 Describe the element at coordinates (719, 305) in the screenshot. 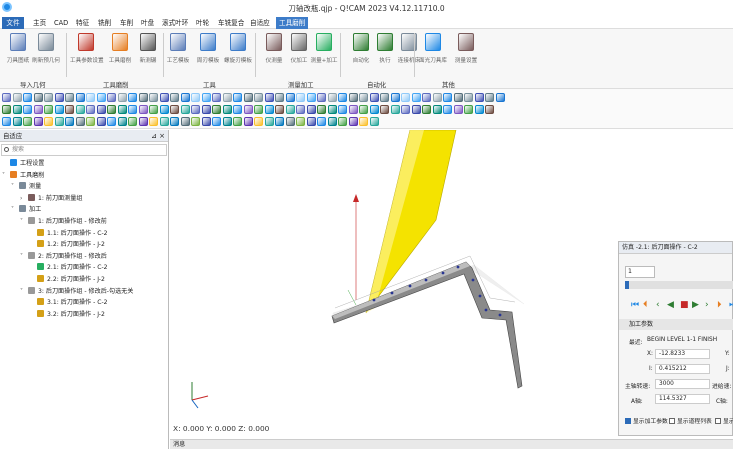

I see `step-forward-icon: ⏵` at that location.